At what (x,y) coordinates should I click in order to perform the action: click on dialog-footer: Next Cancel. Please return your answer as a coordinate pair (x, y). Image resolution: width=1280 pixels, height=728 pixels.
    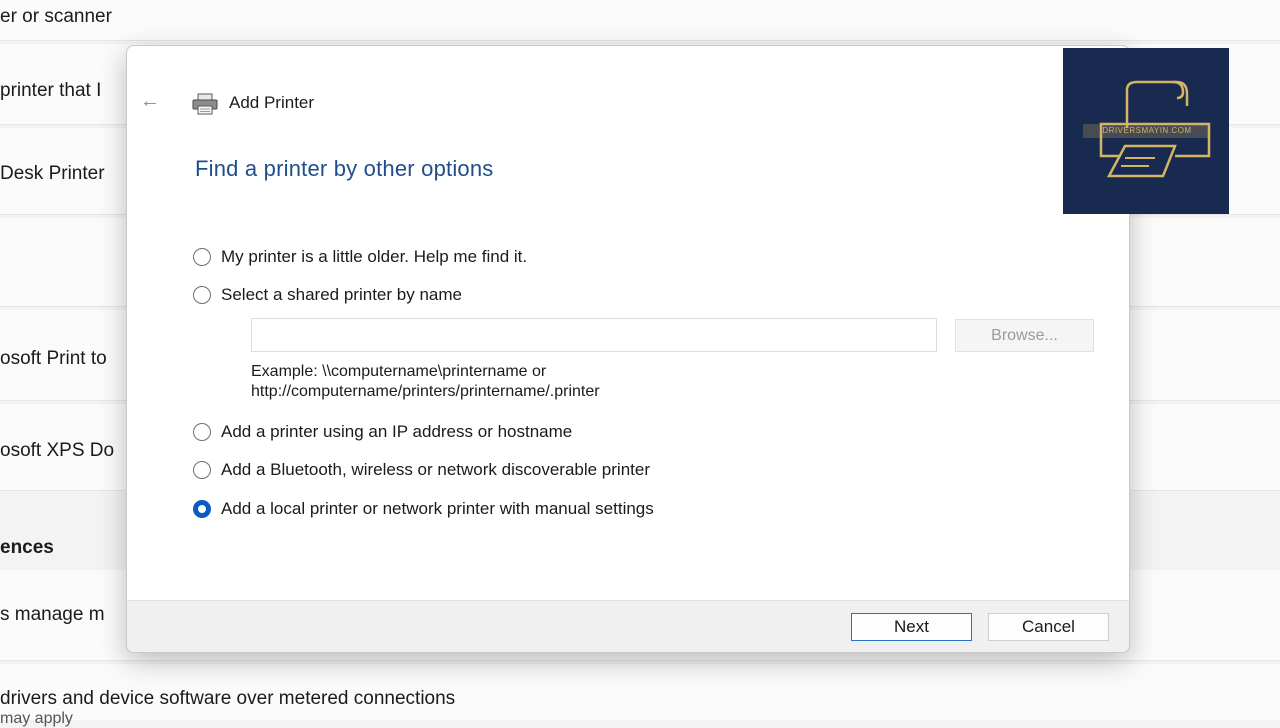
    Looking at the image, I should click on (628, 626).